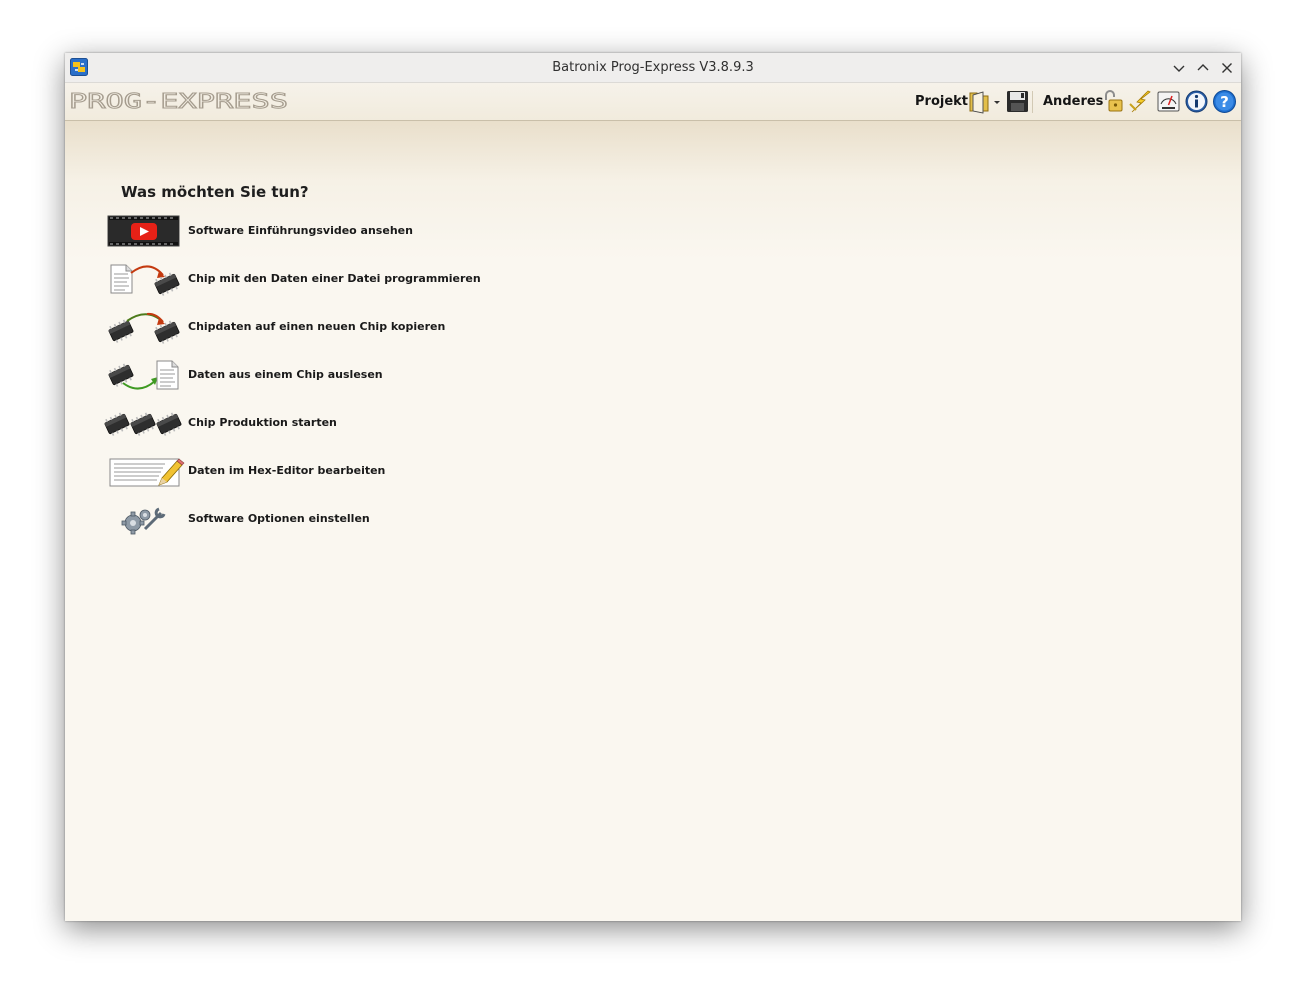  What do you see at coordinates (279, 518) in the screenshot?
I see `action-label: Software Optionen einstellen` at bounding box center [279, 518].